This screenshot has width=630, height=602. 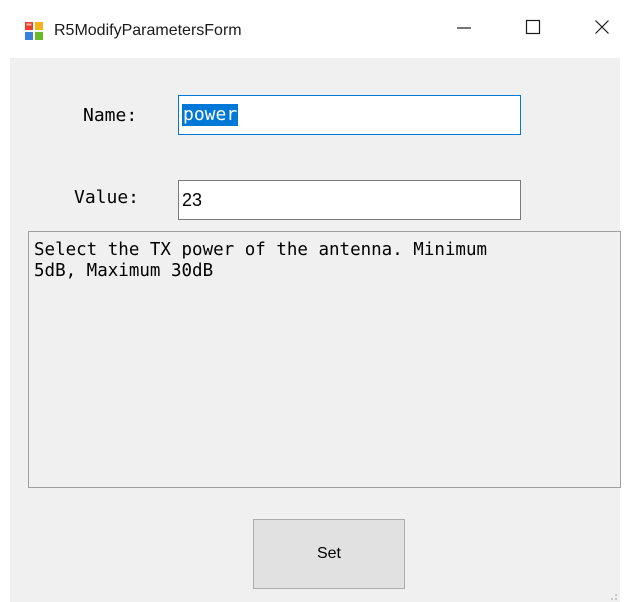 I want to click on maximize-icon, so click(x=533, y=29).